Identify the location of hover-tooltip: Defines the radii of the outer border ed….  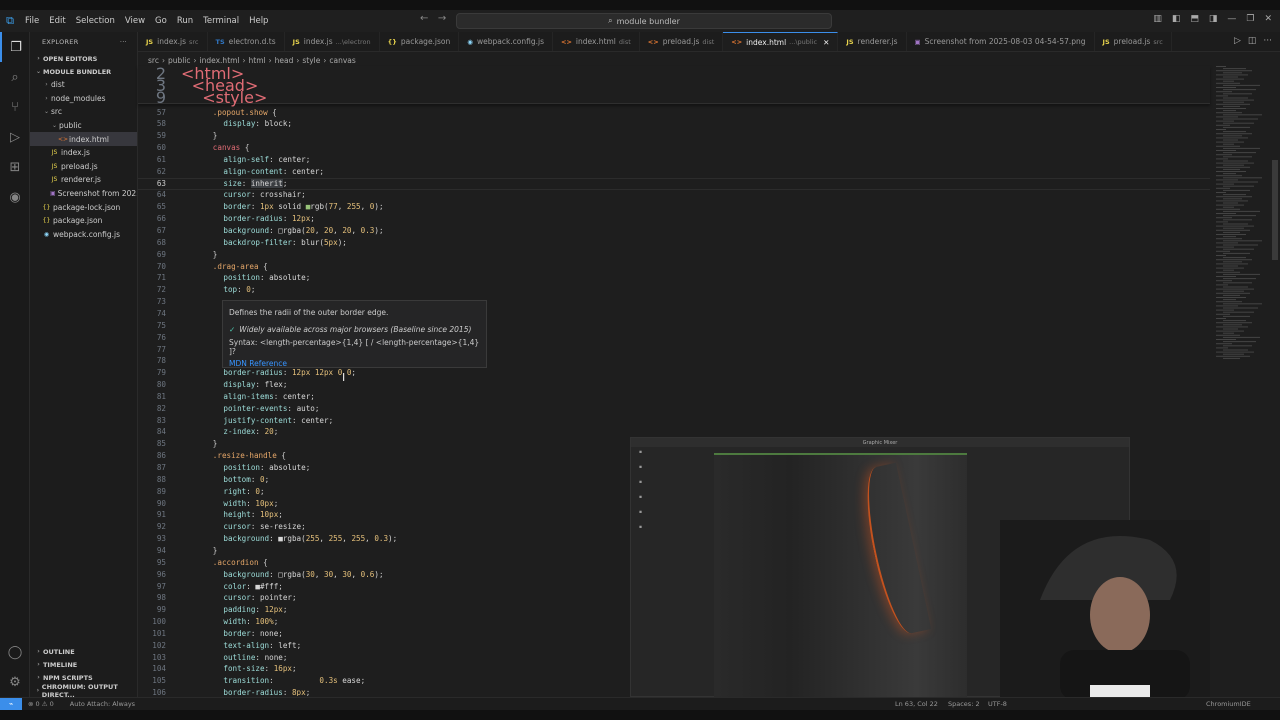
(354, 334).